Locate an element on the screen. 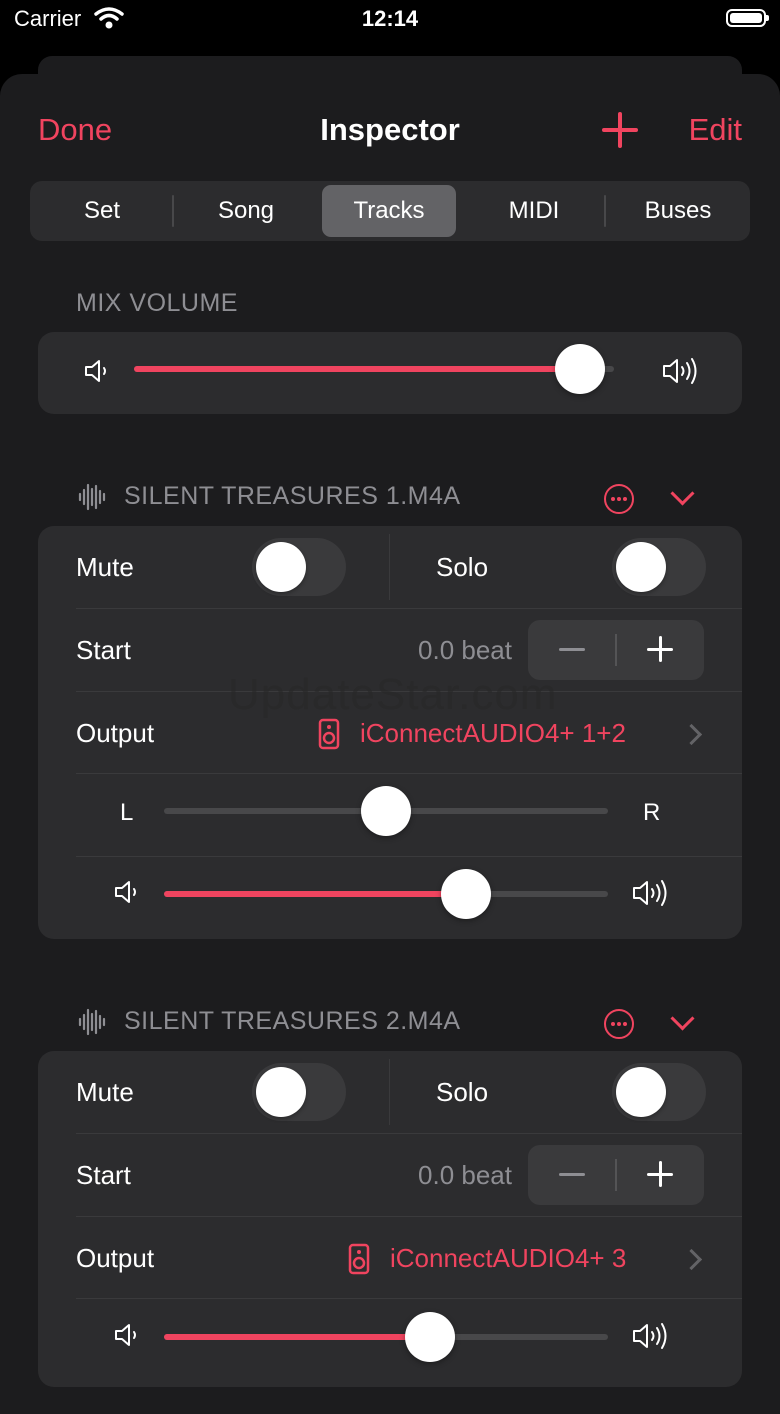 Image resolution: width=780 pixels, height=1414 pixels. mix-volume-slider is located at coordinates (374, 369).